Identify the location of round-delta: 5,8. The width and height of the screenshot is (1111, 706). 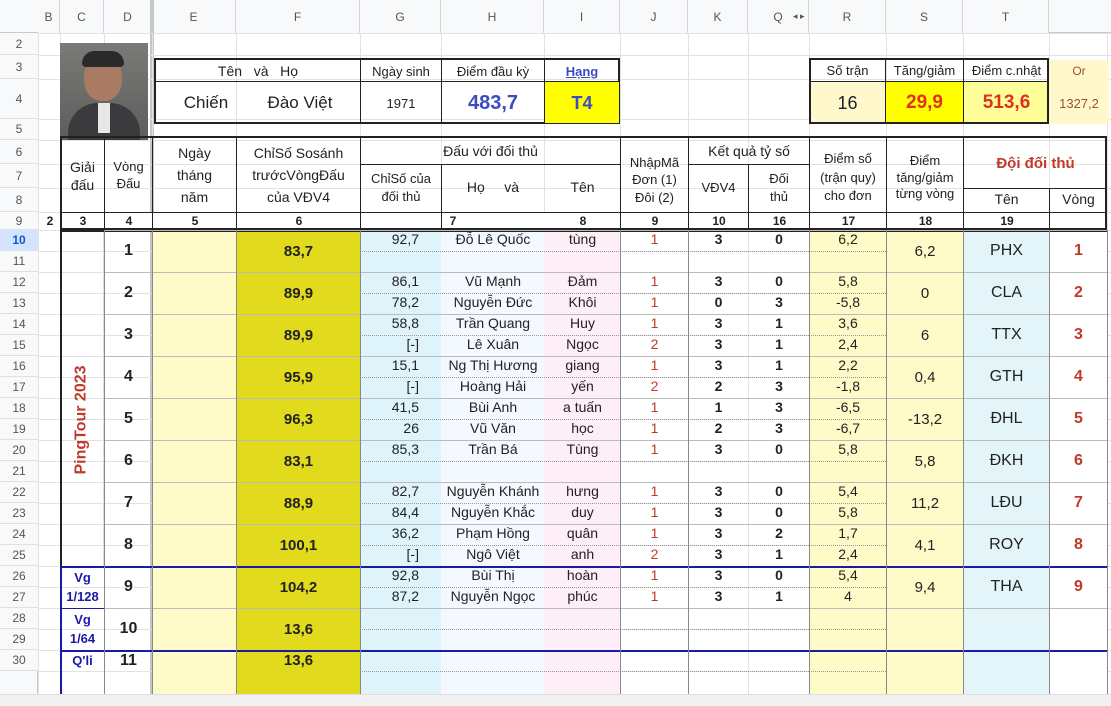
(925, 461).